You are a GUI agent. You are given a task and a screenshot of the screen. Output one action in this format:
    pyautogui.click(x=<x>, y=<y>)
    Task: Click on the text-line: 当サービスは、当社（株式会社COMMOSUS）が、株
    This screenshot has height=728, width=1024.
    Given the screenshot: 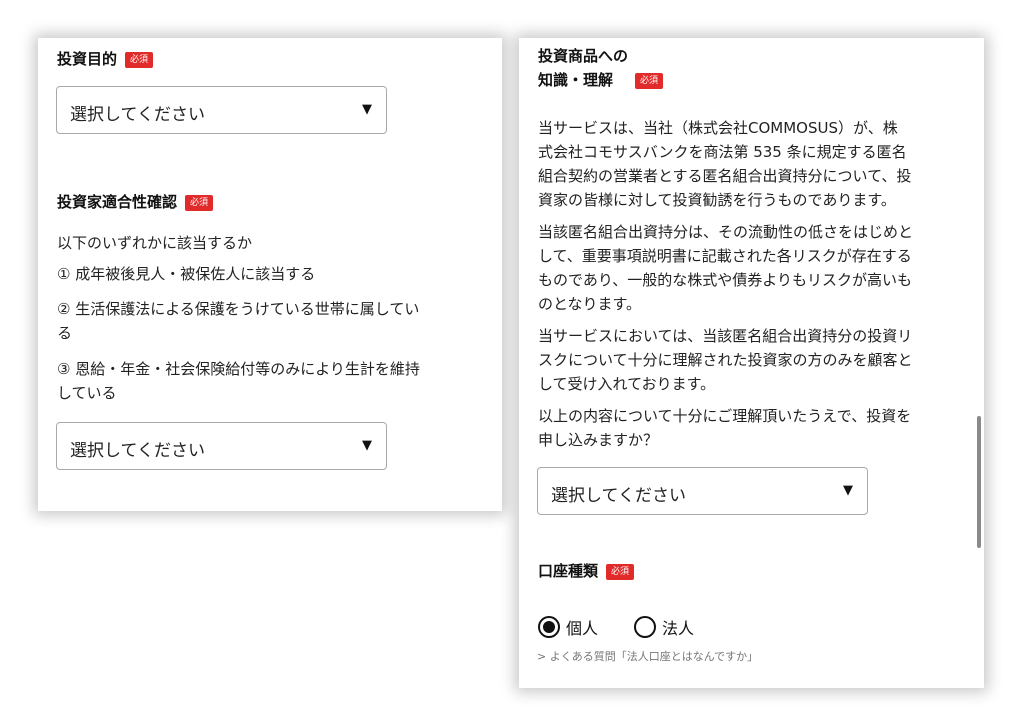 What is the action you would take?
    pyautogui.click(x=718, y=128)
    